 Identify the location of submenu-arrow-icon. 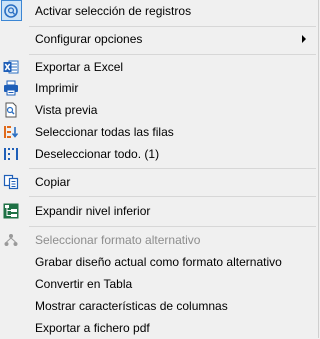
(304, 39).